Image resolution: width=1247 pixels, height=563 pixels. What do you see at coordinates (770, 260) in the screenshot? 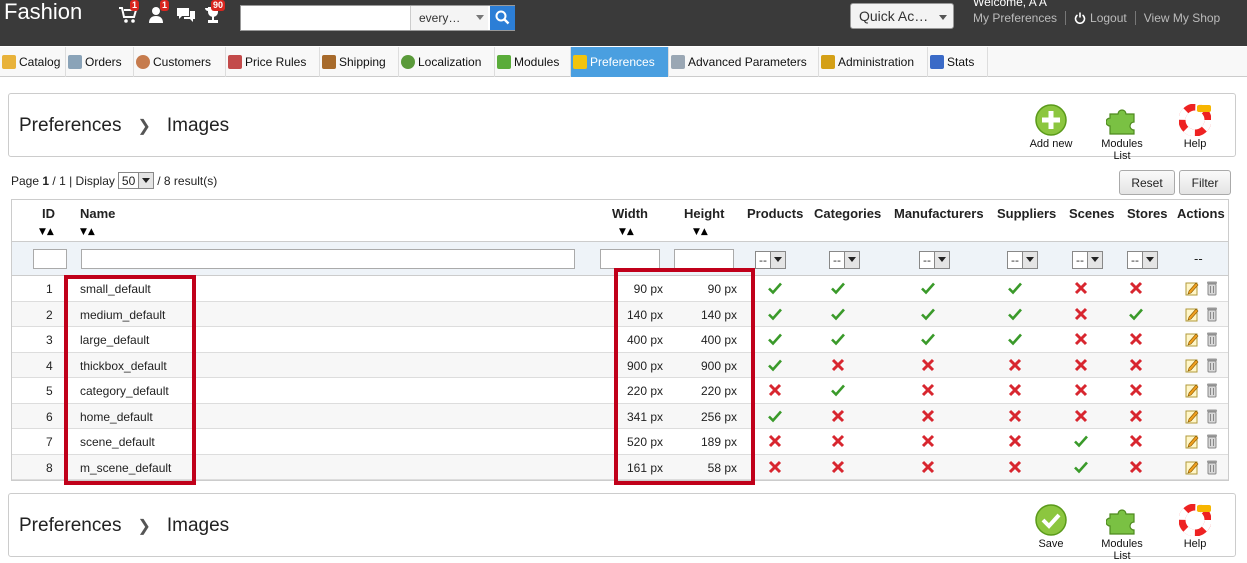
I see `products-filter-select: --` at bounding box center [770, 260].